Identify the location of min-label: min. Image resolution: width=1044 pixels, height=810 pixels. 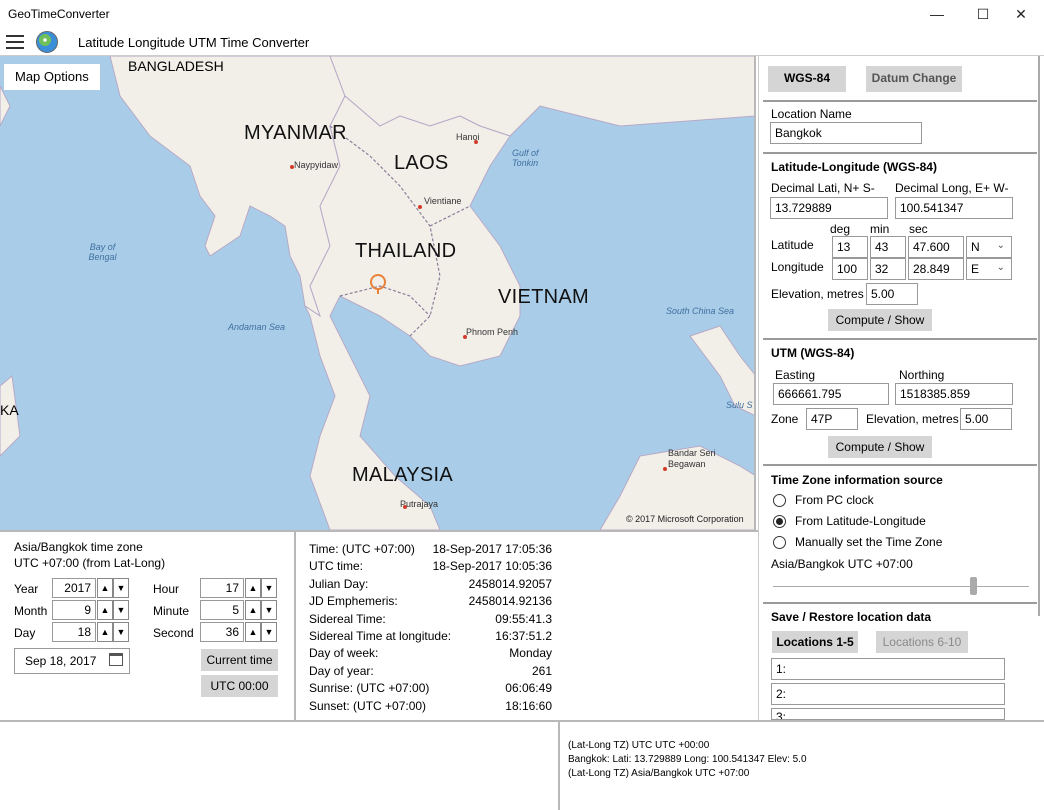
(880, 229).